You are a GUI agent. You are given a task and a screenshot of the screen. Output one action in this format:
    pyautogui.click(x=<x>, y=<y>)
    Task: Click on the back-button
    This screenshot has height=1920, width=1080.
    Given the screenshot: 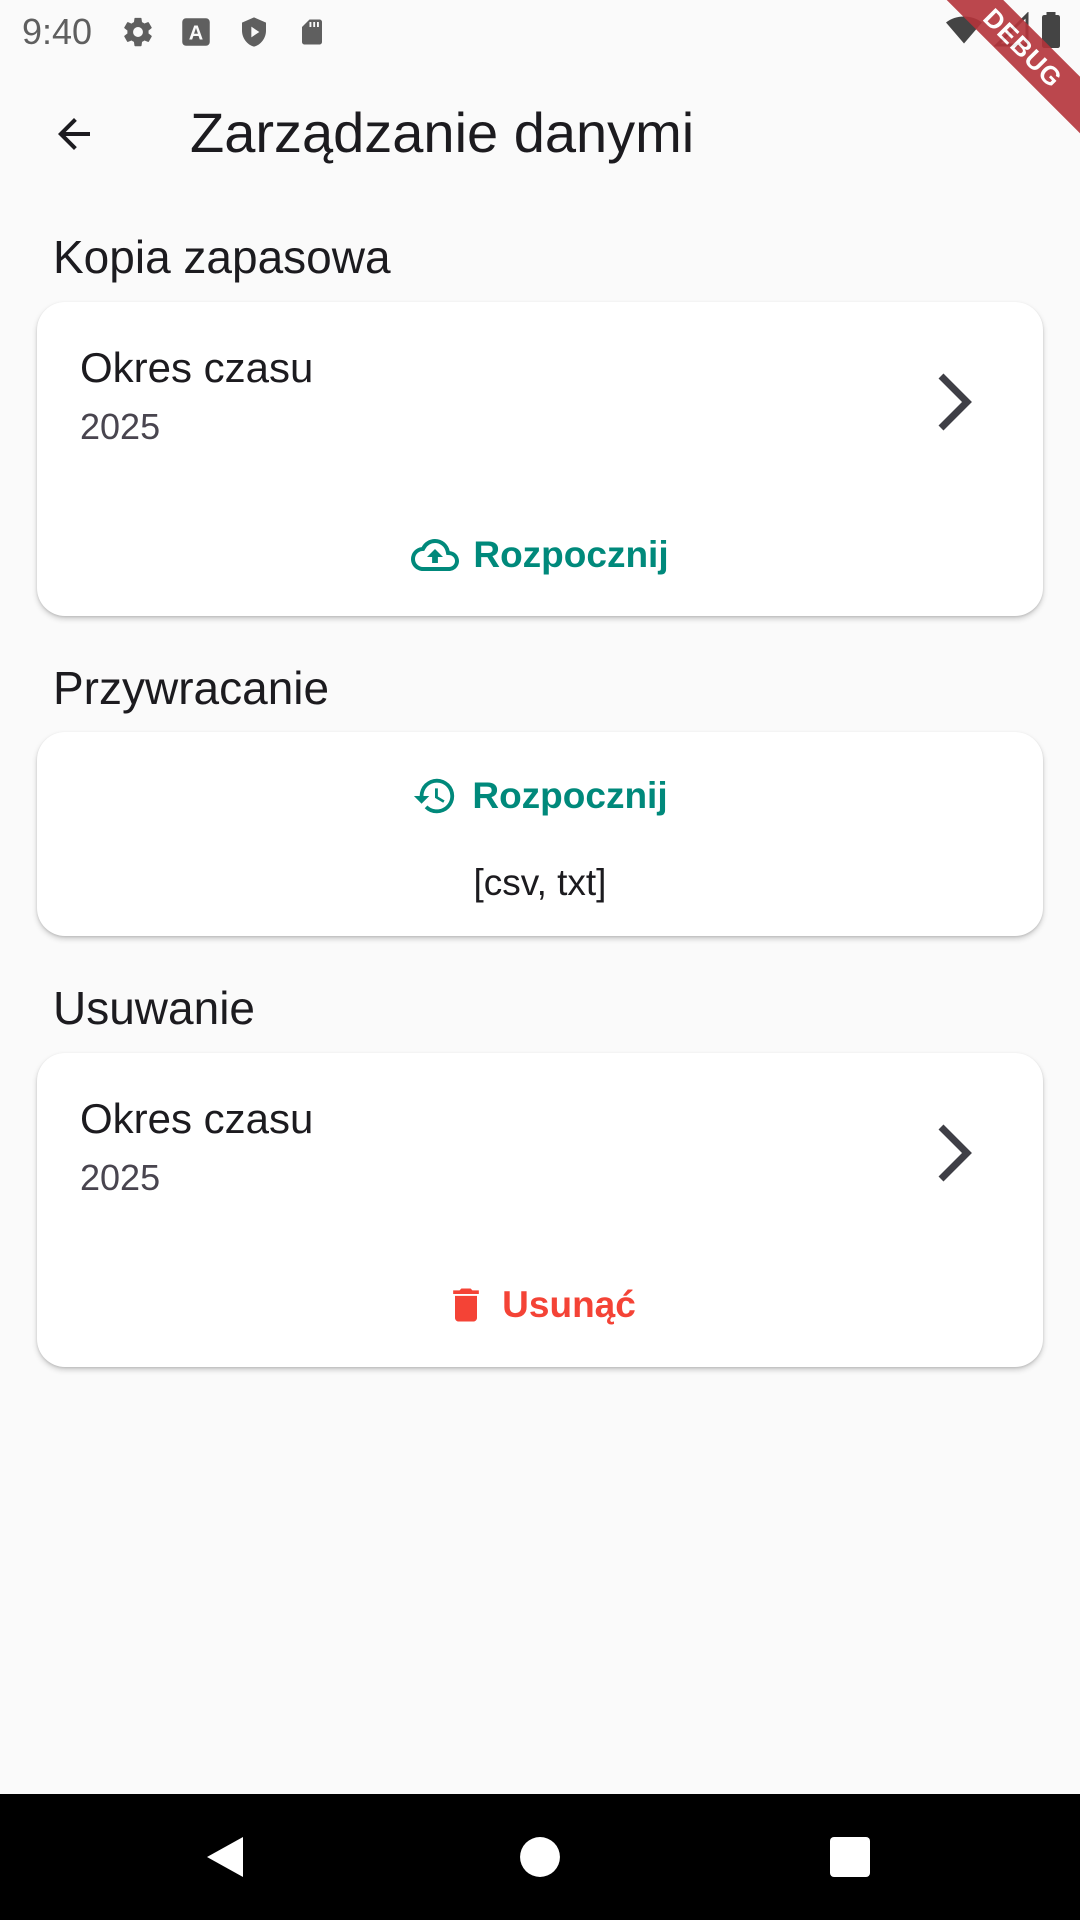 What is the action you would take?
    pyautogui.click(x=74, y=134)
    